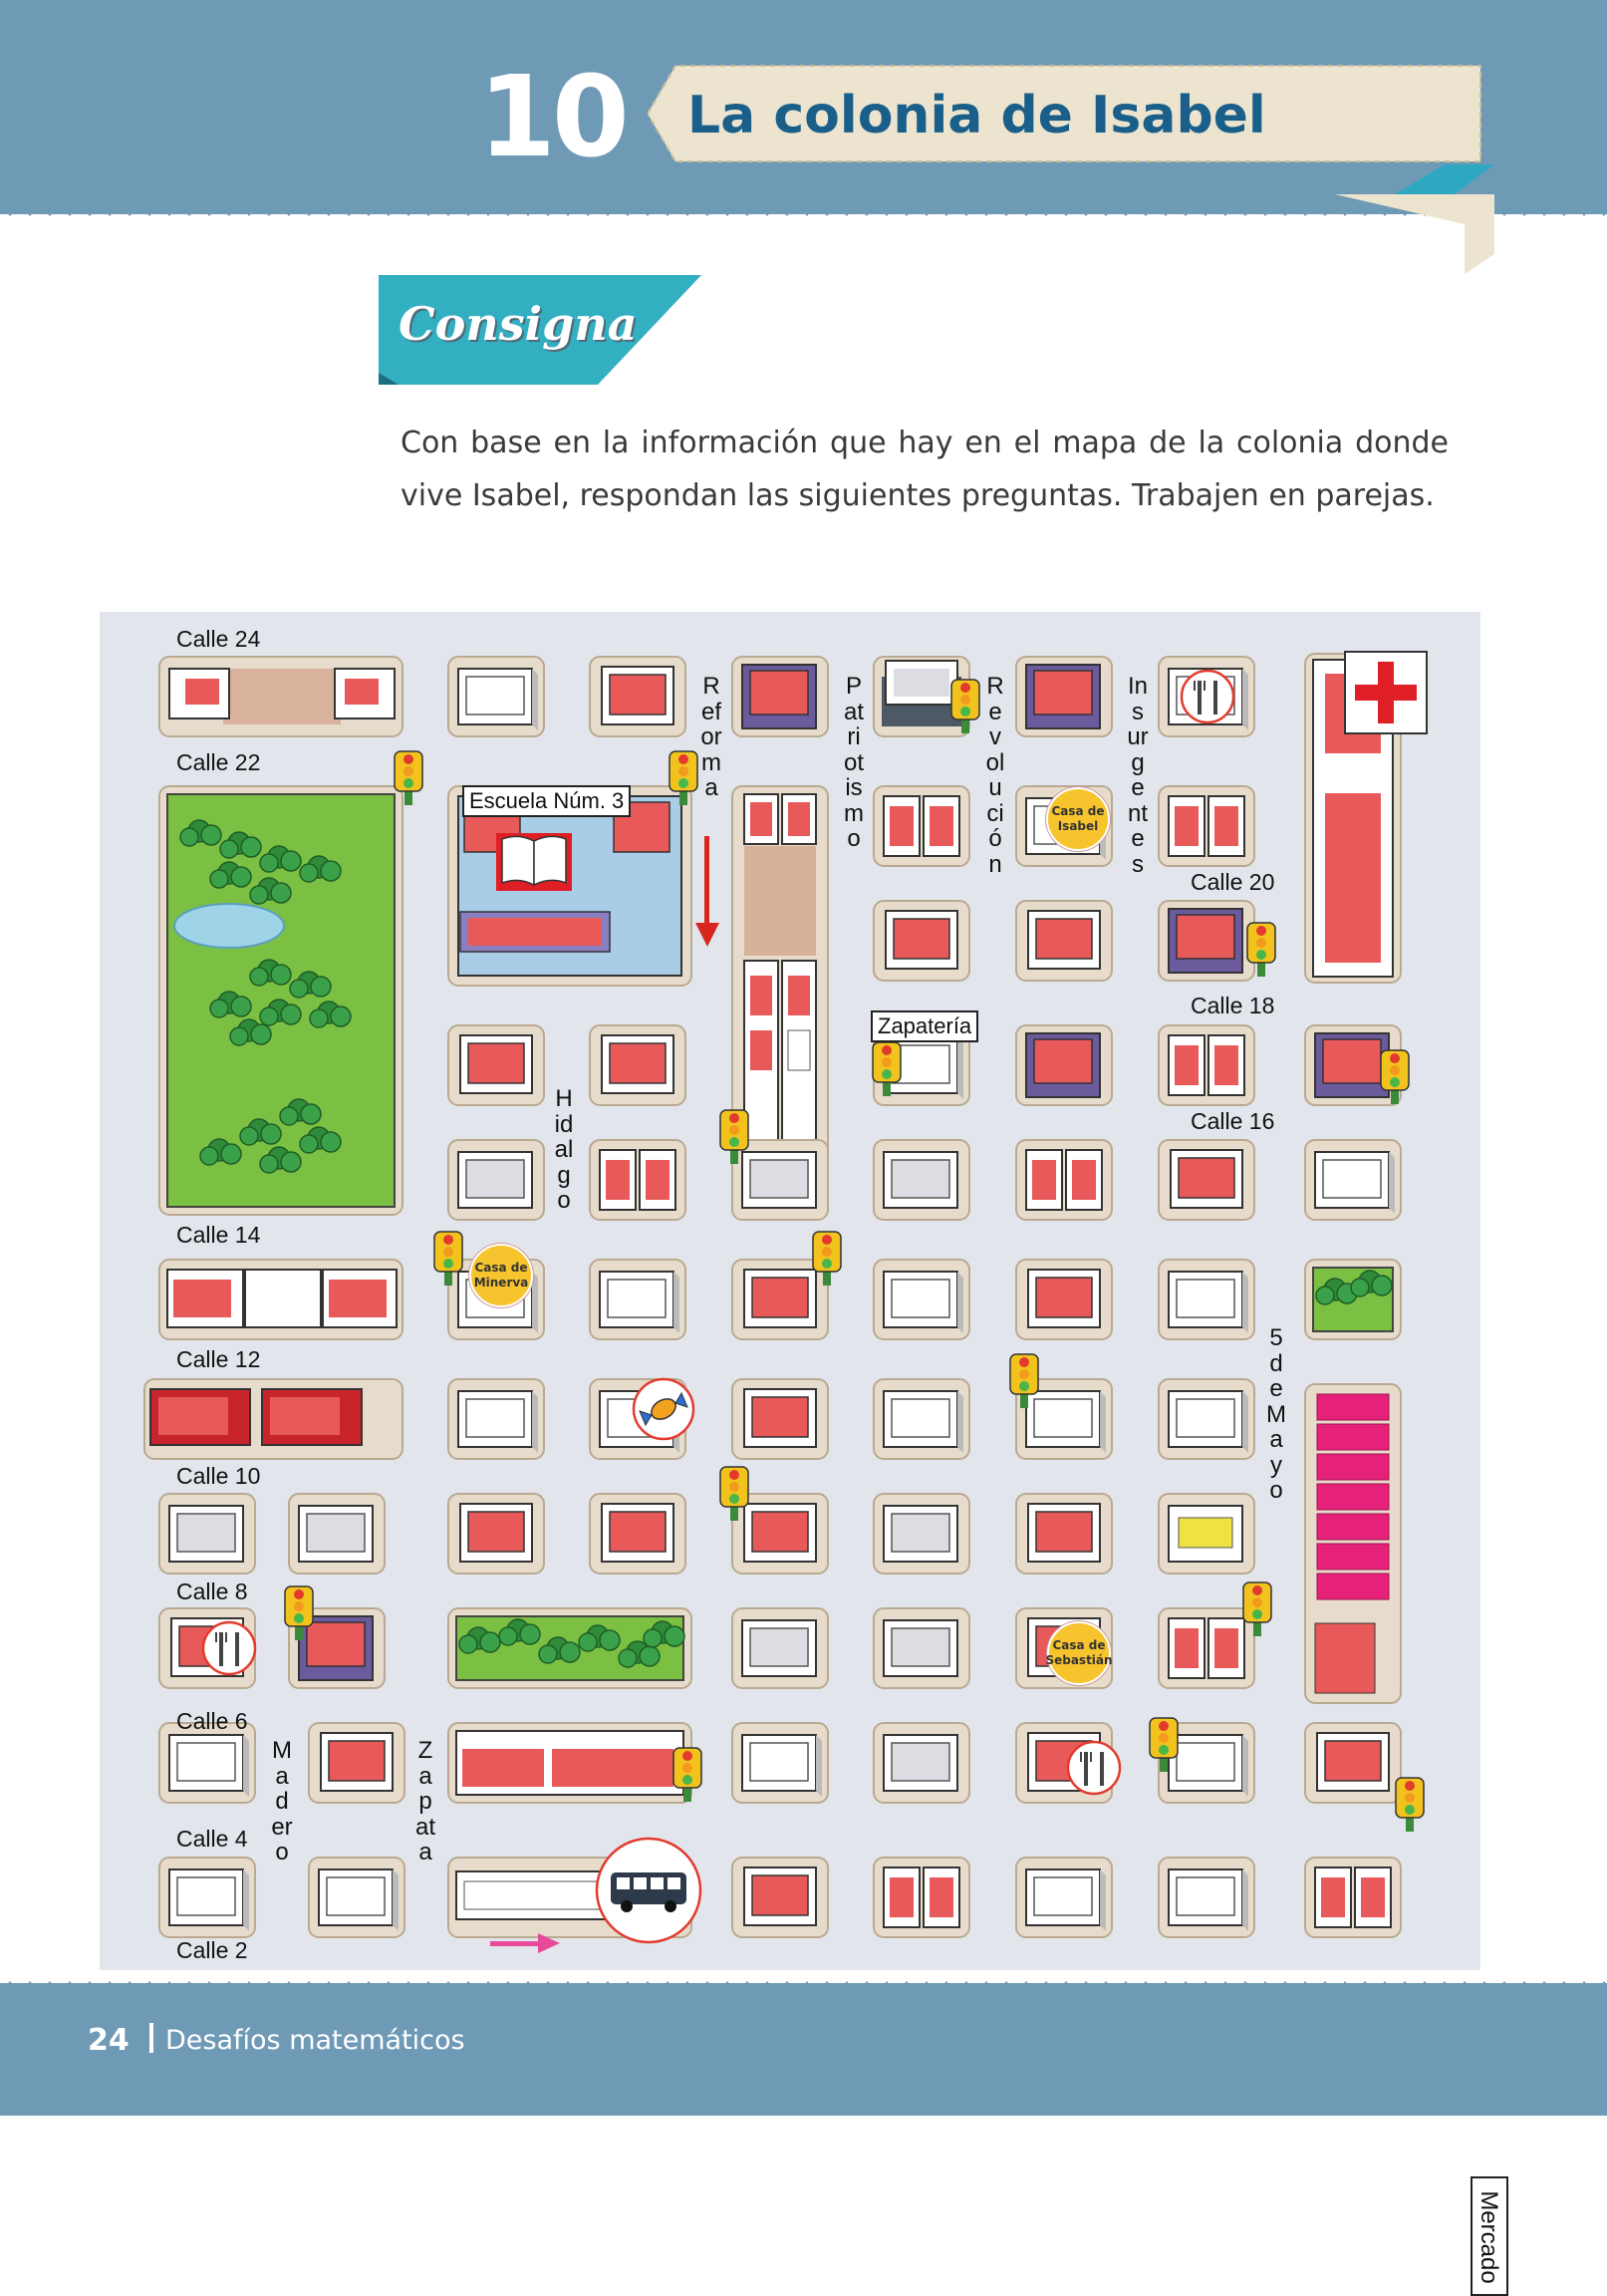  Describe the element at coordinates (663, 1409) in the screenshot. I see `candy-icon` at that location.